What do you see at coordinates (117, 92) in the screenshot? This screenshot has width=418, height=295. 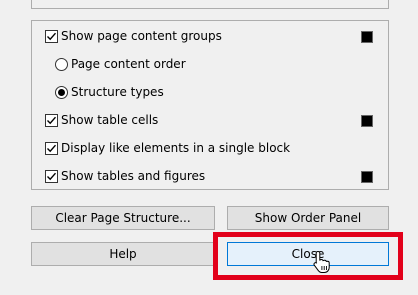 I see `structure-types-label: Structure types` at bounding box center [117, 92].